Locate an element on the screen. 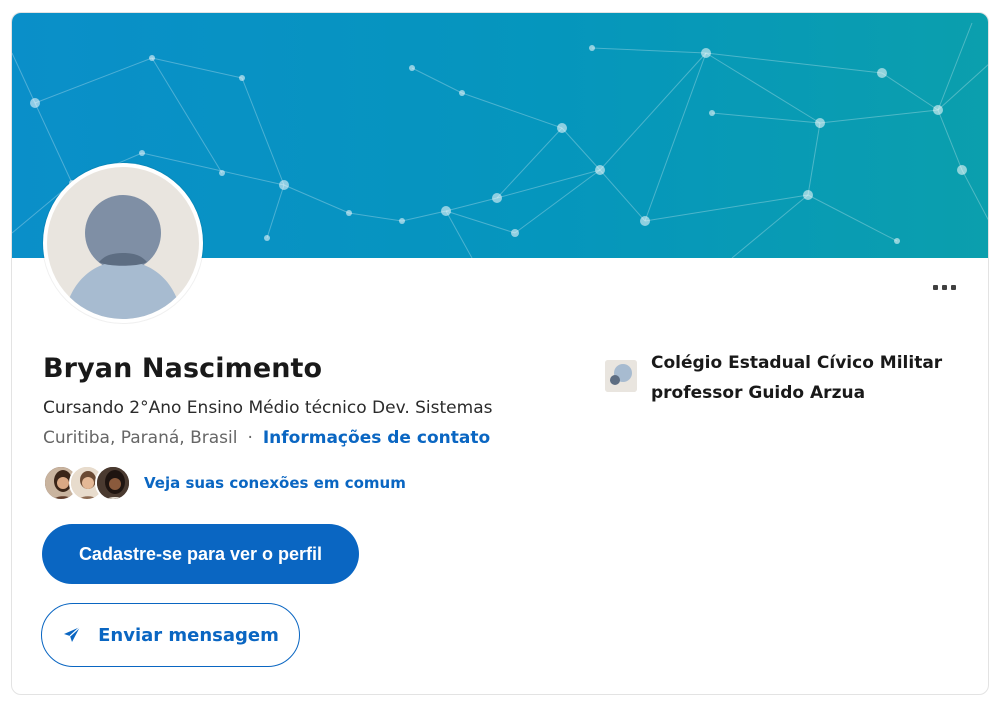 Image resolution: width=1004 pixels, height=712 pixels. avatar-placeholder-icon is located at coordinates (123, 243).